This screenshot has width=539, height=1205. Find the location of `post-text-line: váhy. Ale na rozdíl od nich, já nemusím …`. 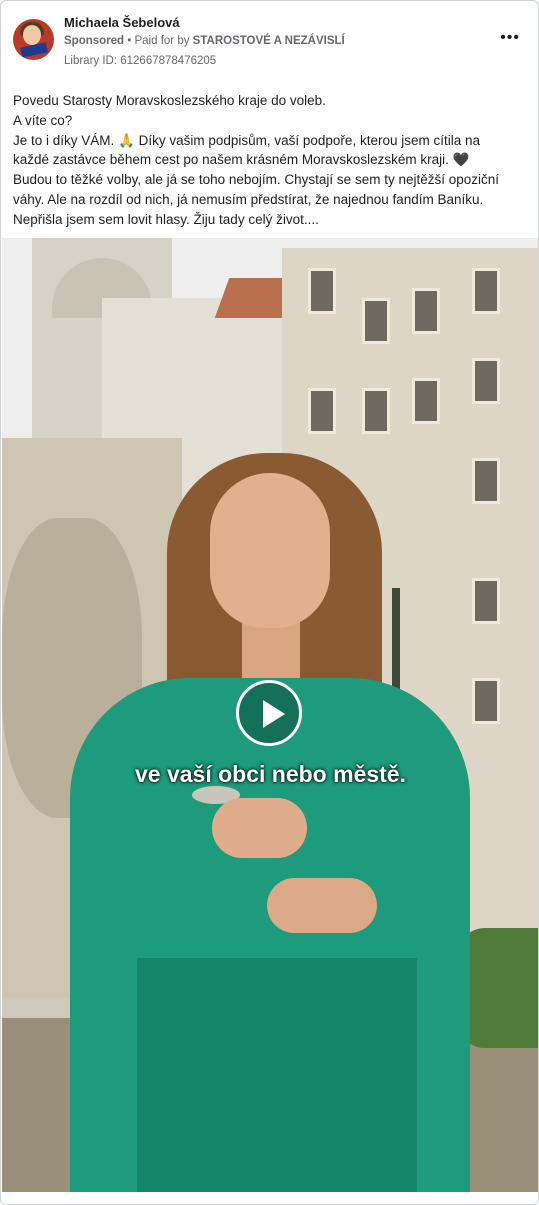

post-text-line: váhy. Ale na rozdíl od nich, já nemusím … is located at coordinates (248, 199).